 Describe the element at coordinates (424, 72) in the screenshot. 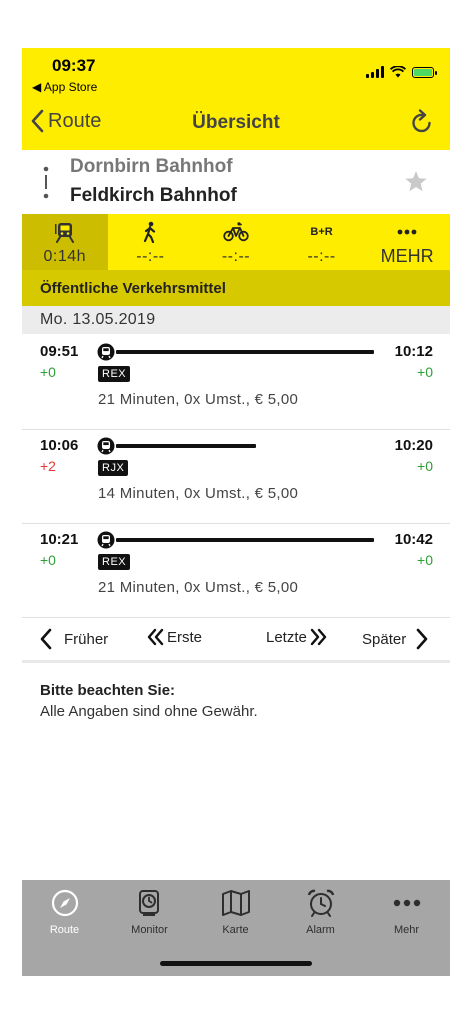

I see `battery-charging-icon` at that location.